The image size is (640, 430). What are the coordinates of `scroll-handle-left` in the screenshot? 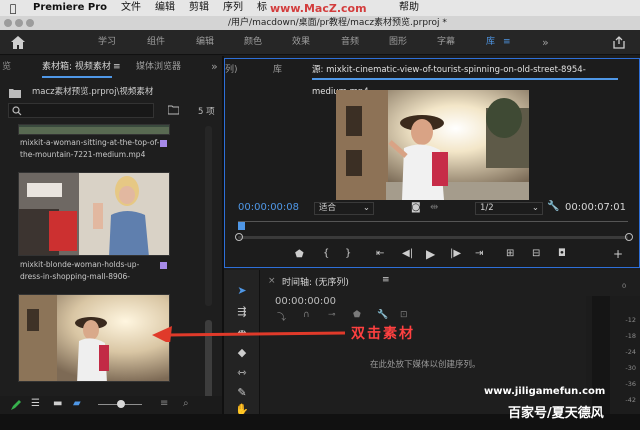 It's located at (239, 237).